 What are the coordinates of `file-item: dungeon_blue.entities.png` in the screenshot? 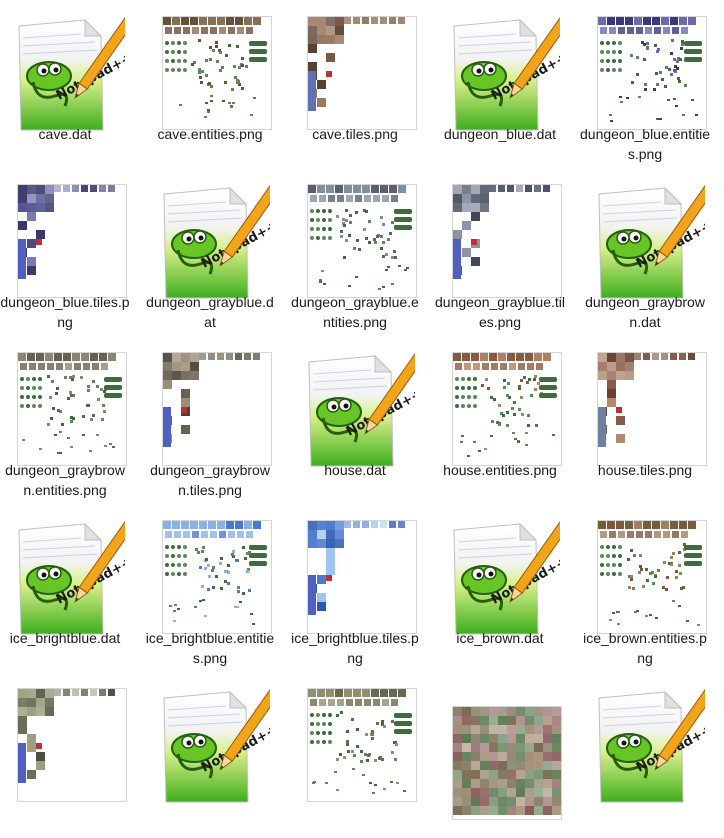 It's located at (645, 83).